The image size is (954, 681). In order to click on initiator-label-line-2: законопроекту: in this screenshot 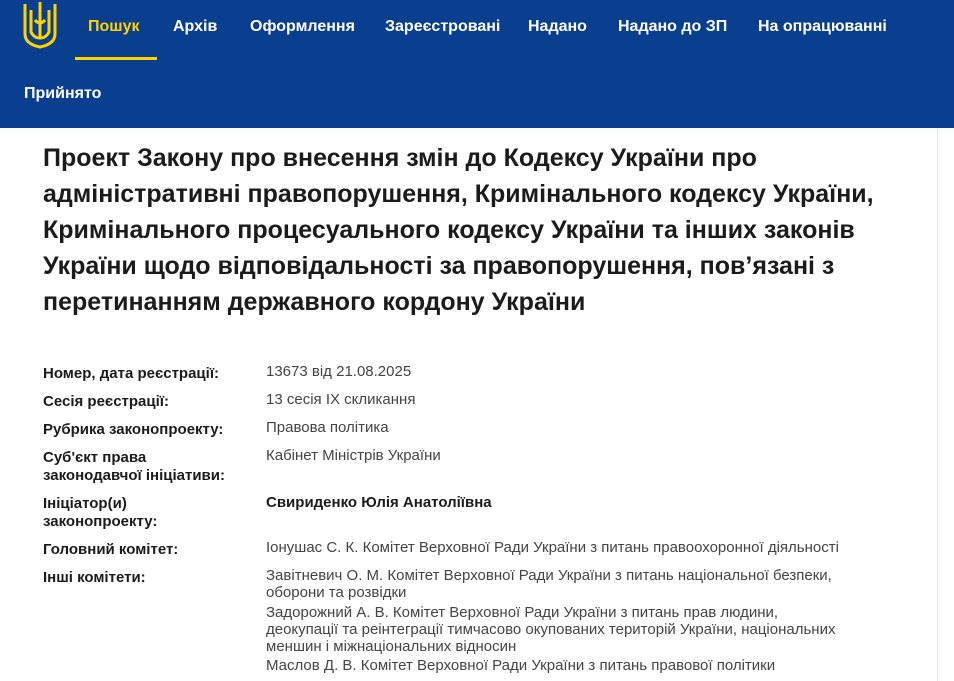, I will do `click(100, 521)`.